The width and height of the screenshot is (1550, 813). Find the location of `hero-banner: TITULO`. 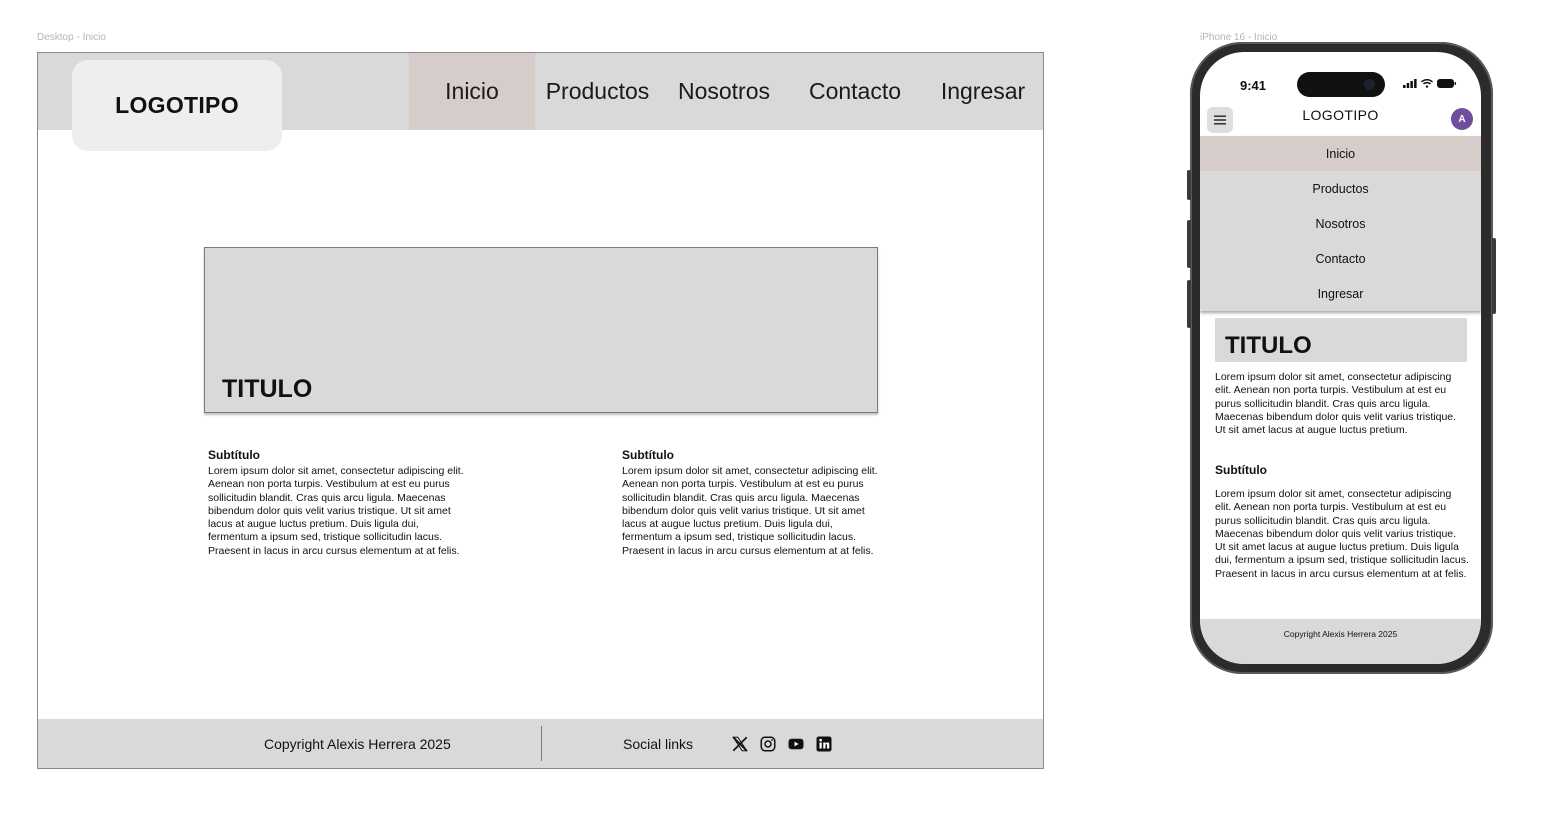

hero-banner: TITULO is located at coordinates (541, 330).